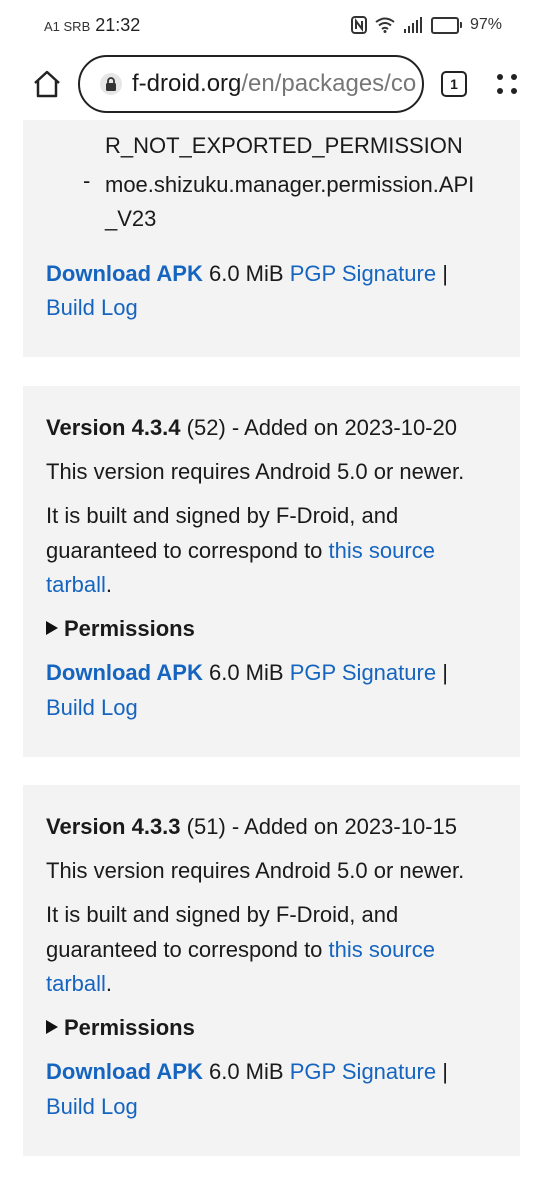 The width and height of the screenshot is (542, 1200). What do you see at coordinates (446, 25) in the screenshot?
I see `battery-icon` at bounding box center [446, 25].